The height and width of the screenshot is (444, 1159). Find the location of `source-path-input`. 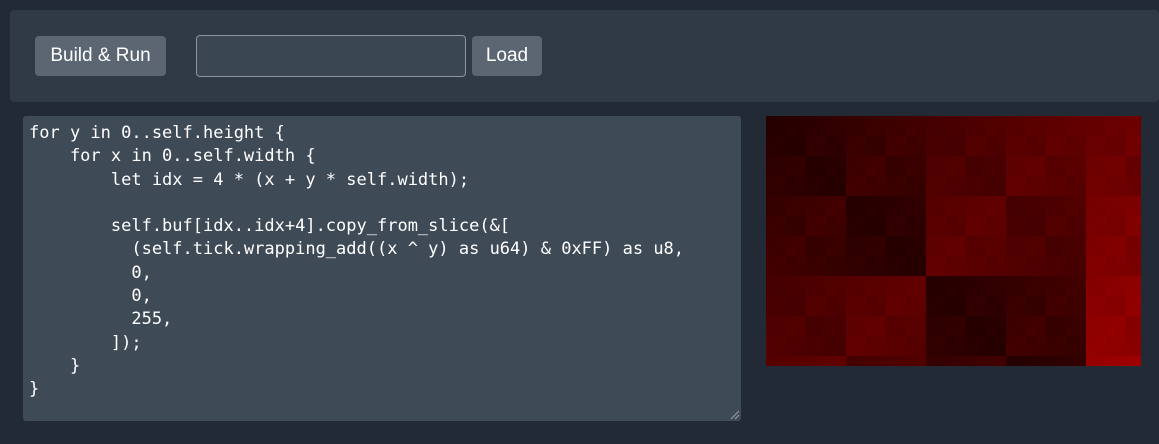

source-path-input is located at coordinates (331, 56).